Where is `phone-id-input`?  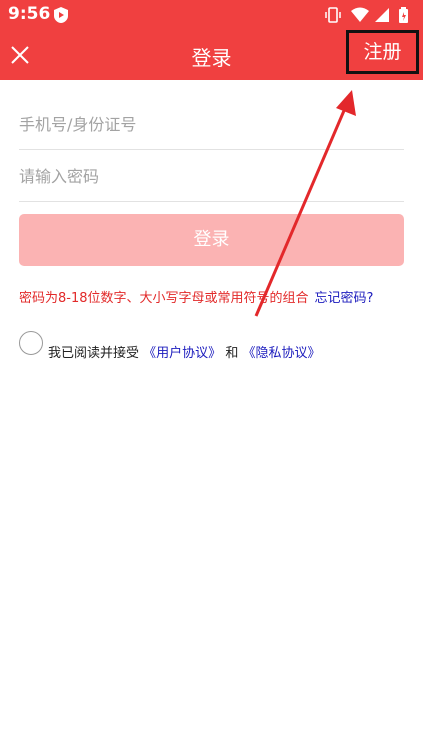 phone-id-input is located at coordinates (211, 124).